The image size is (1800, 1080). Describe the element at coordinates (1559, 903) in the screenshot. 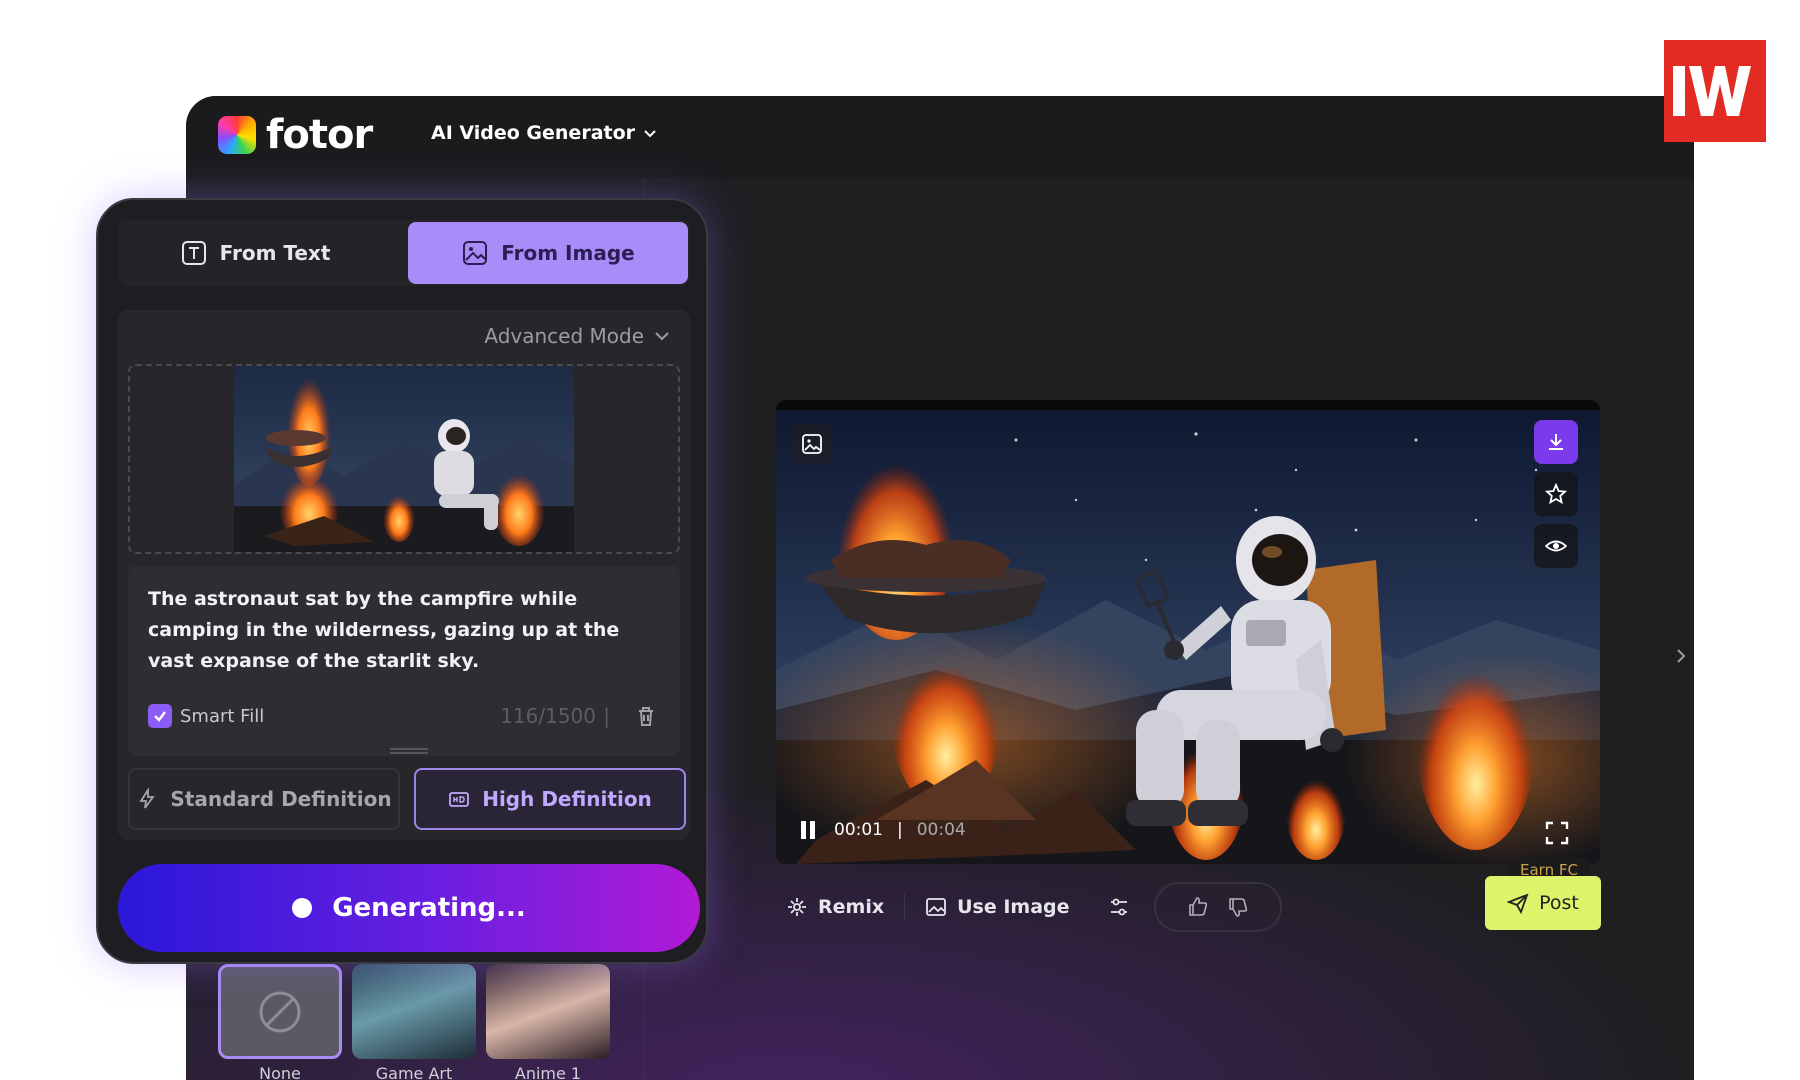

I see `post-label: Post` at that location.